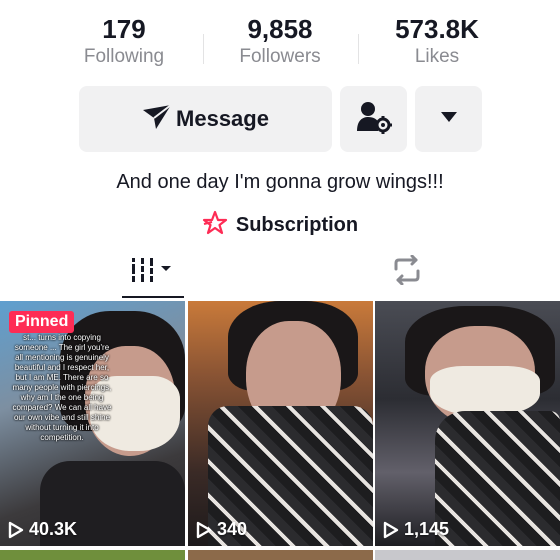  I want to click on view-count: 1,145, so click(416, 529).